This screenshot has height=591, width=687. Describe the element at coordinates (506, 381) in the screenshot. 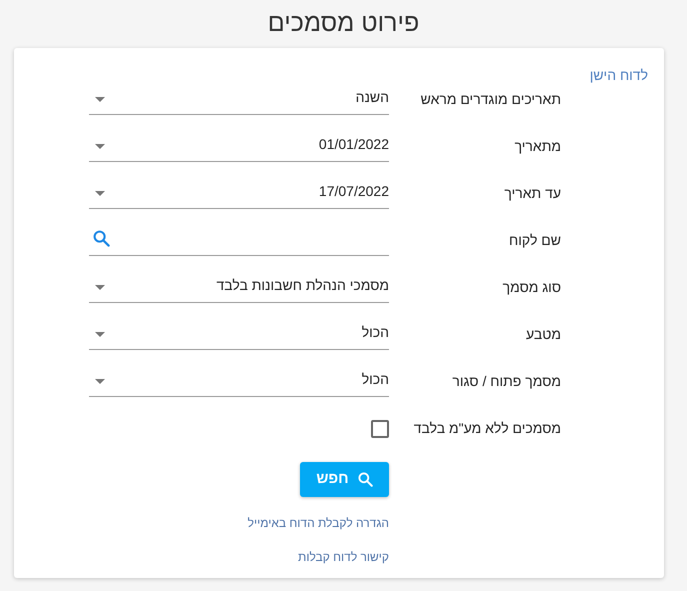

I see `field-label: מסמך פתוח / סגור` at that location.